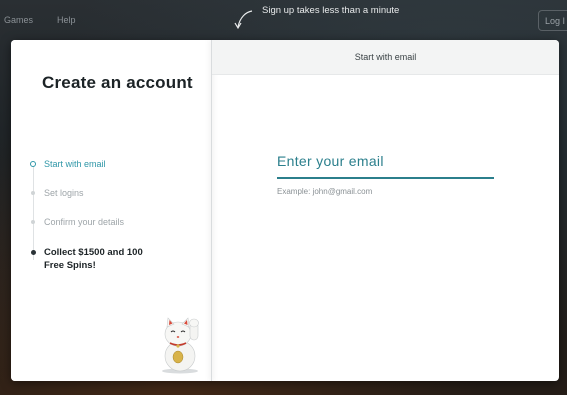  What do you see at coordinates (84, 222) in the screenshot?
I see `step-confirm-details: Confirm your details` at bounding box center [84, 222].